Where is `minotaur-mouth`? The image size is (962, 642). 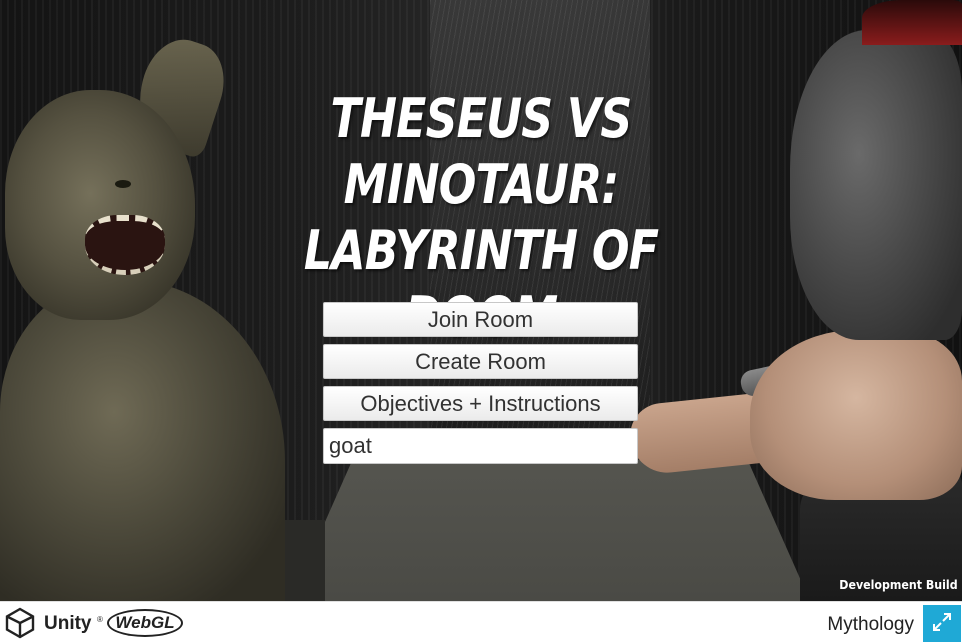 minotaur-mouth is located at coordinates (125, 245).